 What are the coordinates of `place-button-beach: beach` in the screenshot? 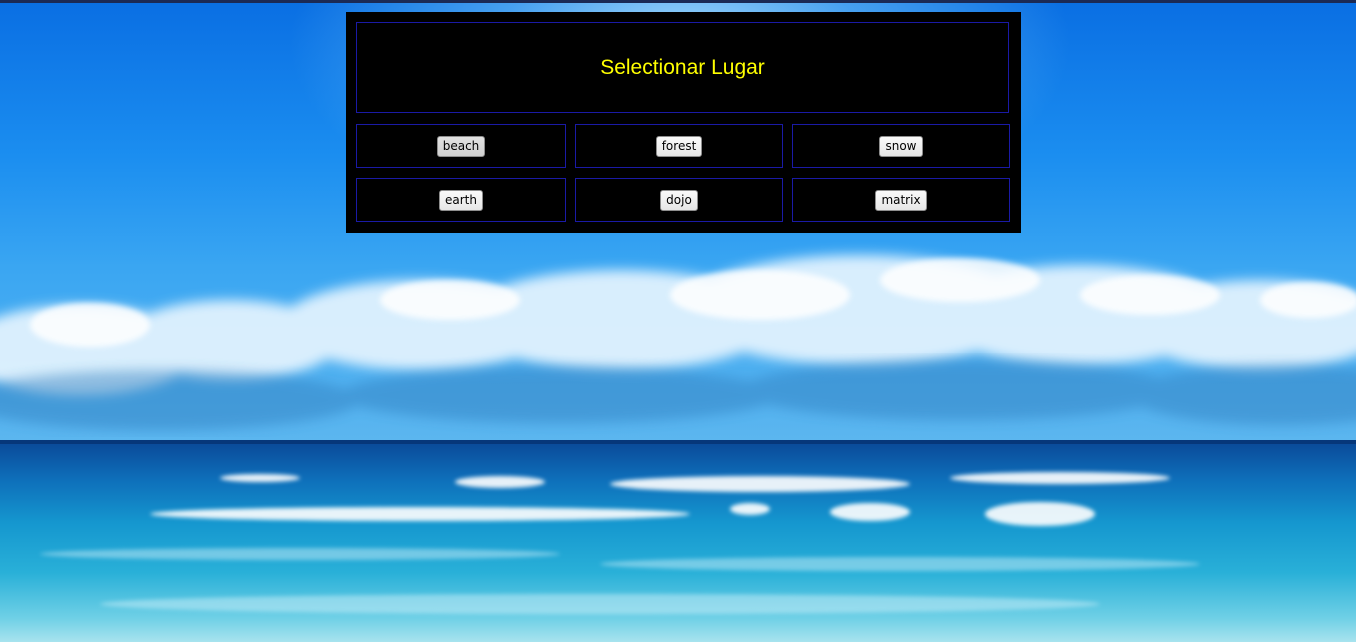 It's located at (461, 146).